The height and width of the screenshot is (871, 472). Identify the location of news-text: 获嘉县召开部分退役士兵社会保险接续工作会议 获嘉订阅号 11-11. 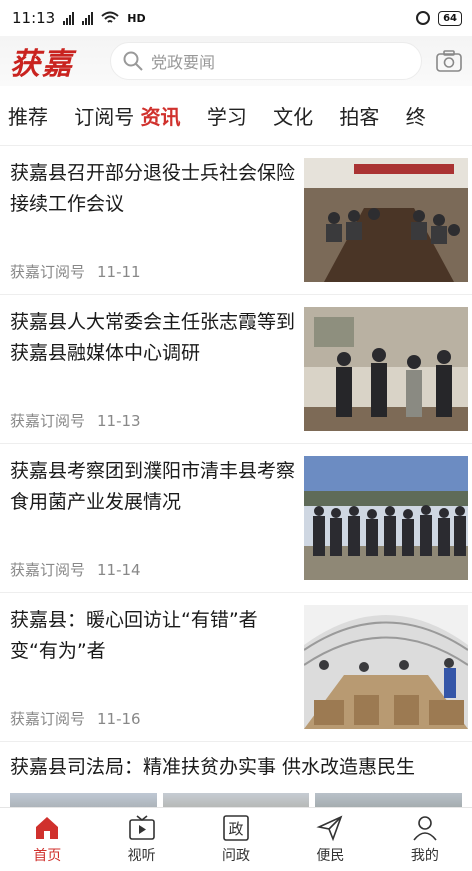
(157, 220).